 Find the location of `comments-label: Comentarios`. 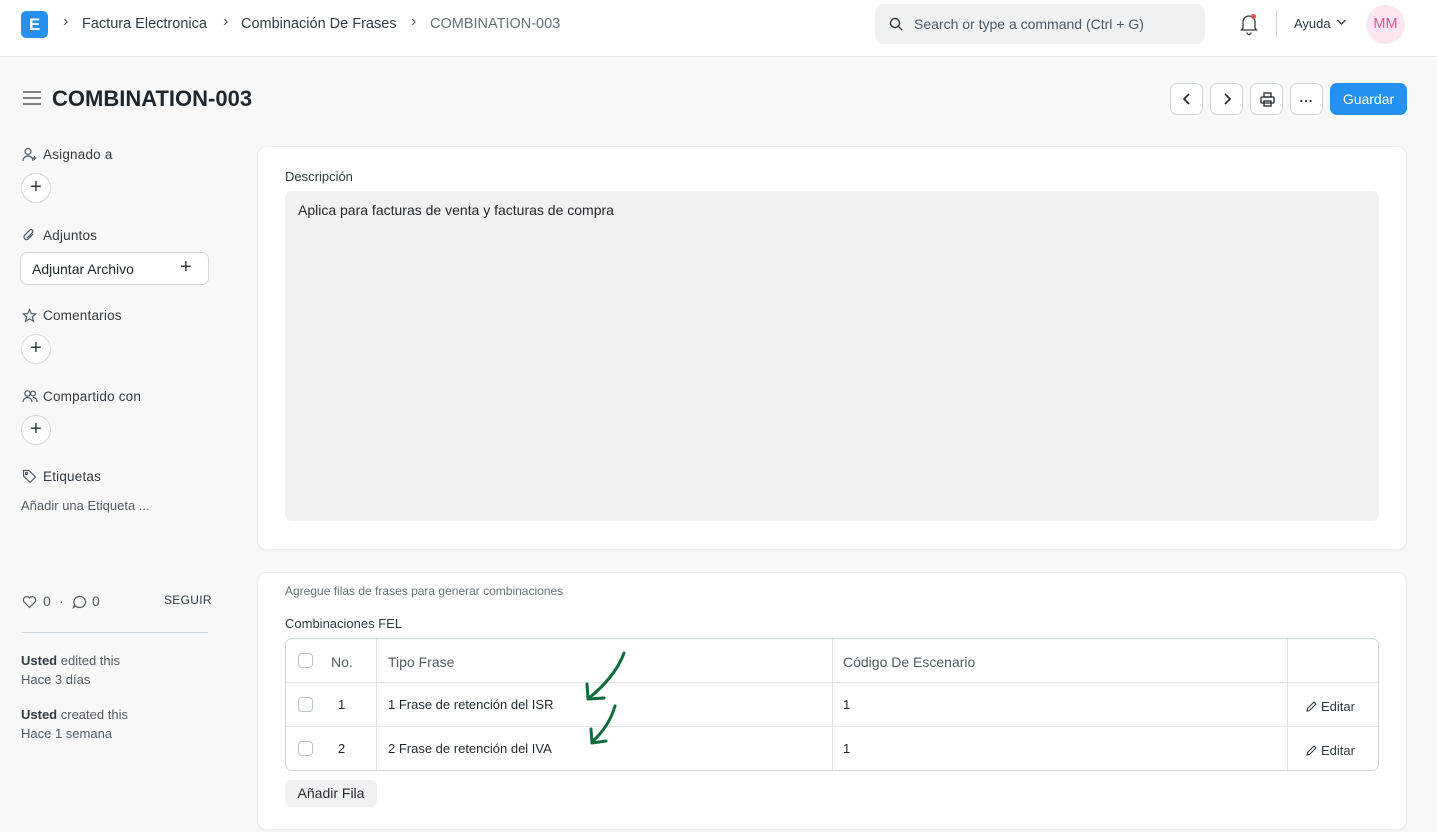

comments-label: Comentarios is located at coordinates (82, 315).